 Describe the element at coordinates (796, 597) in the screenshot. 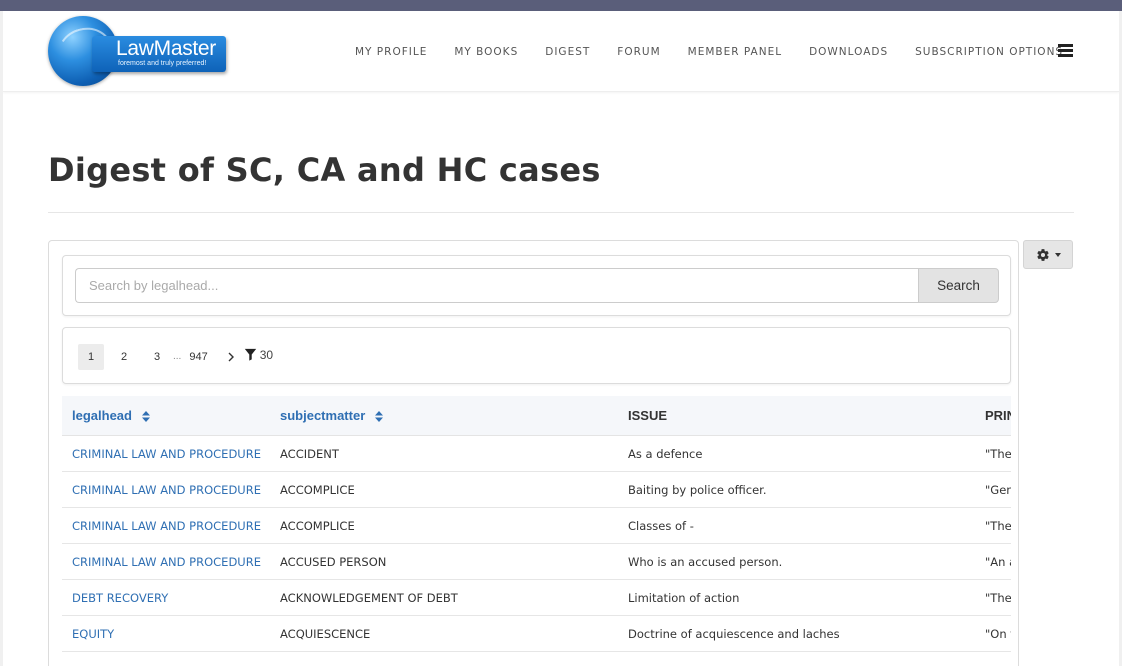

I see `issue-cell: Limitation of action` at that location.